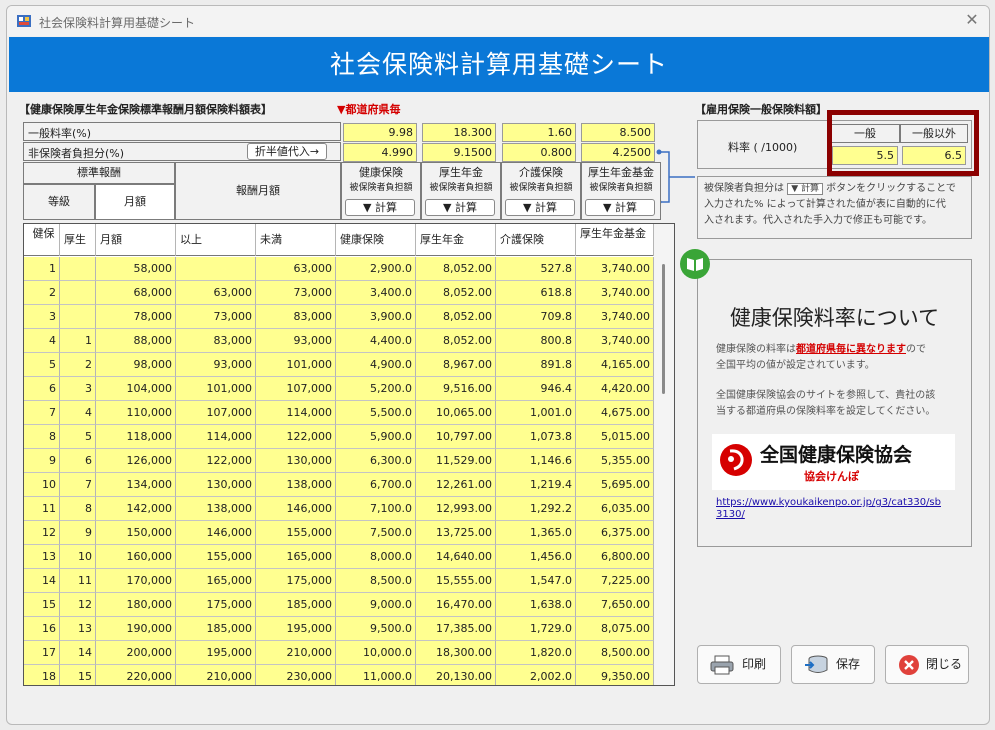 This screenshot has width=995, height=730. What do you see at coordinates (296, 269) in the screenshot?
I see `cell-to: 63,000` at bounding box center [296, 269].